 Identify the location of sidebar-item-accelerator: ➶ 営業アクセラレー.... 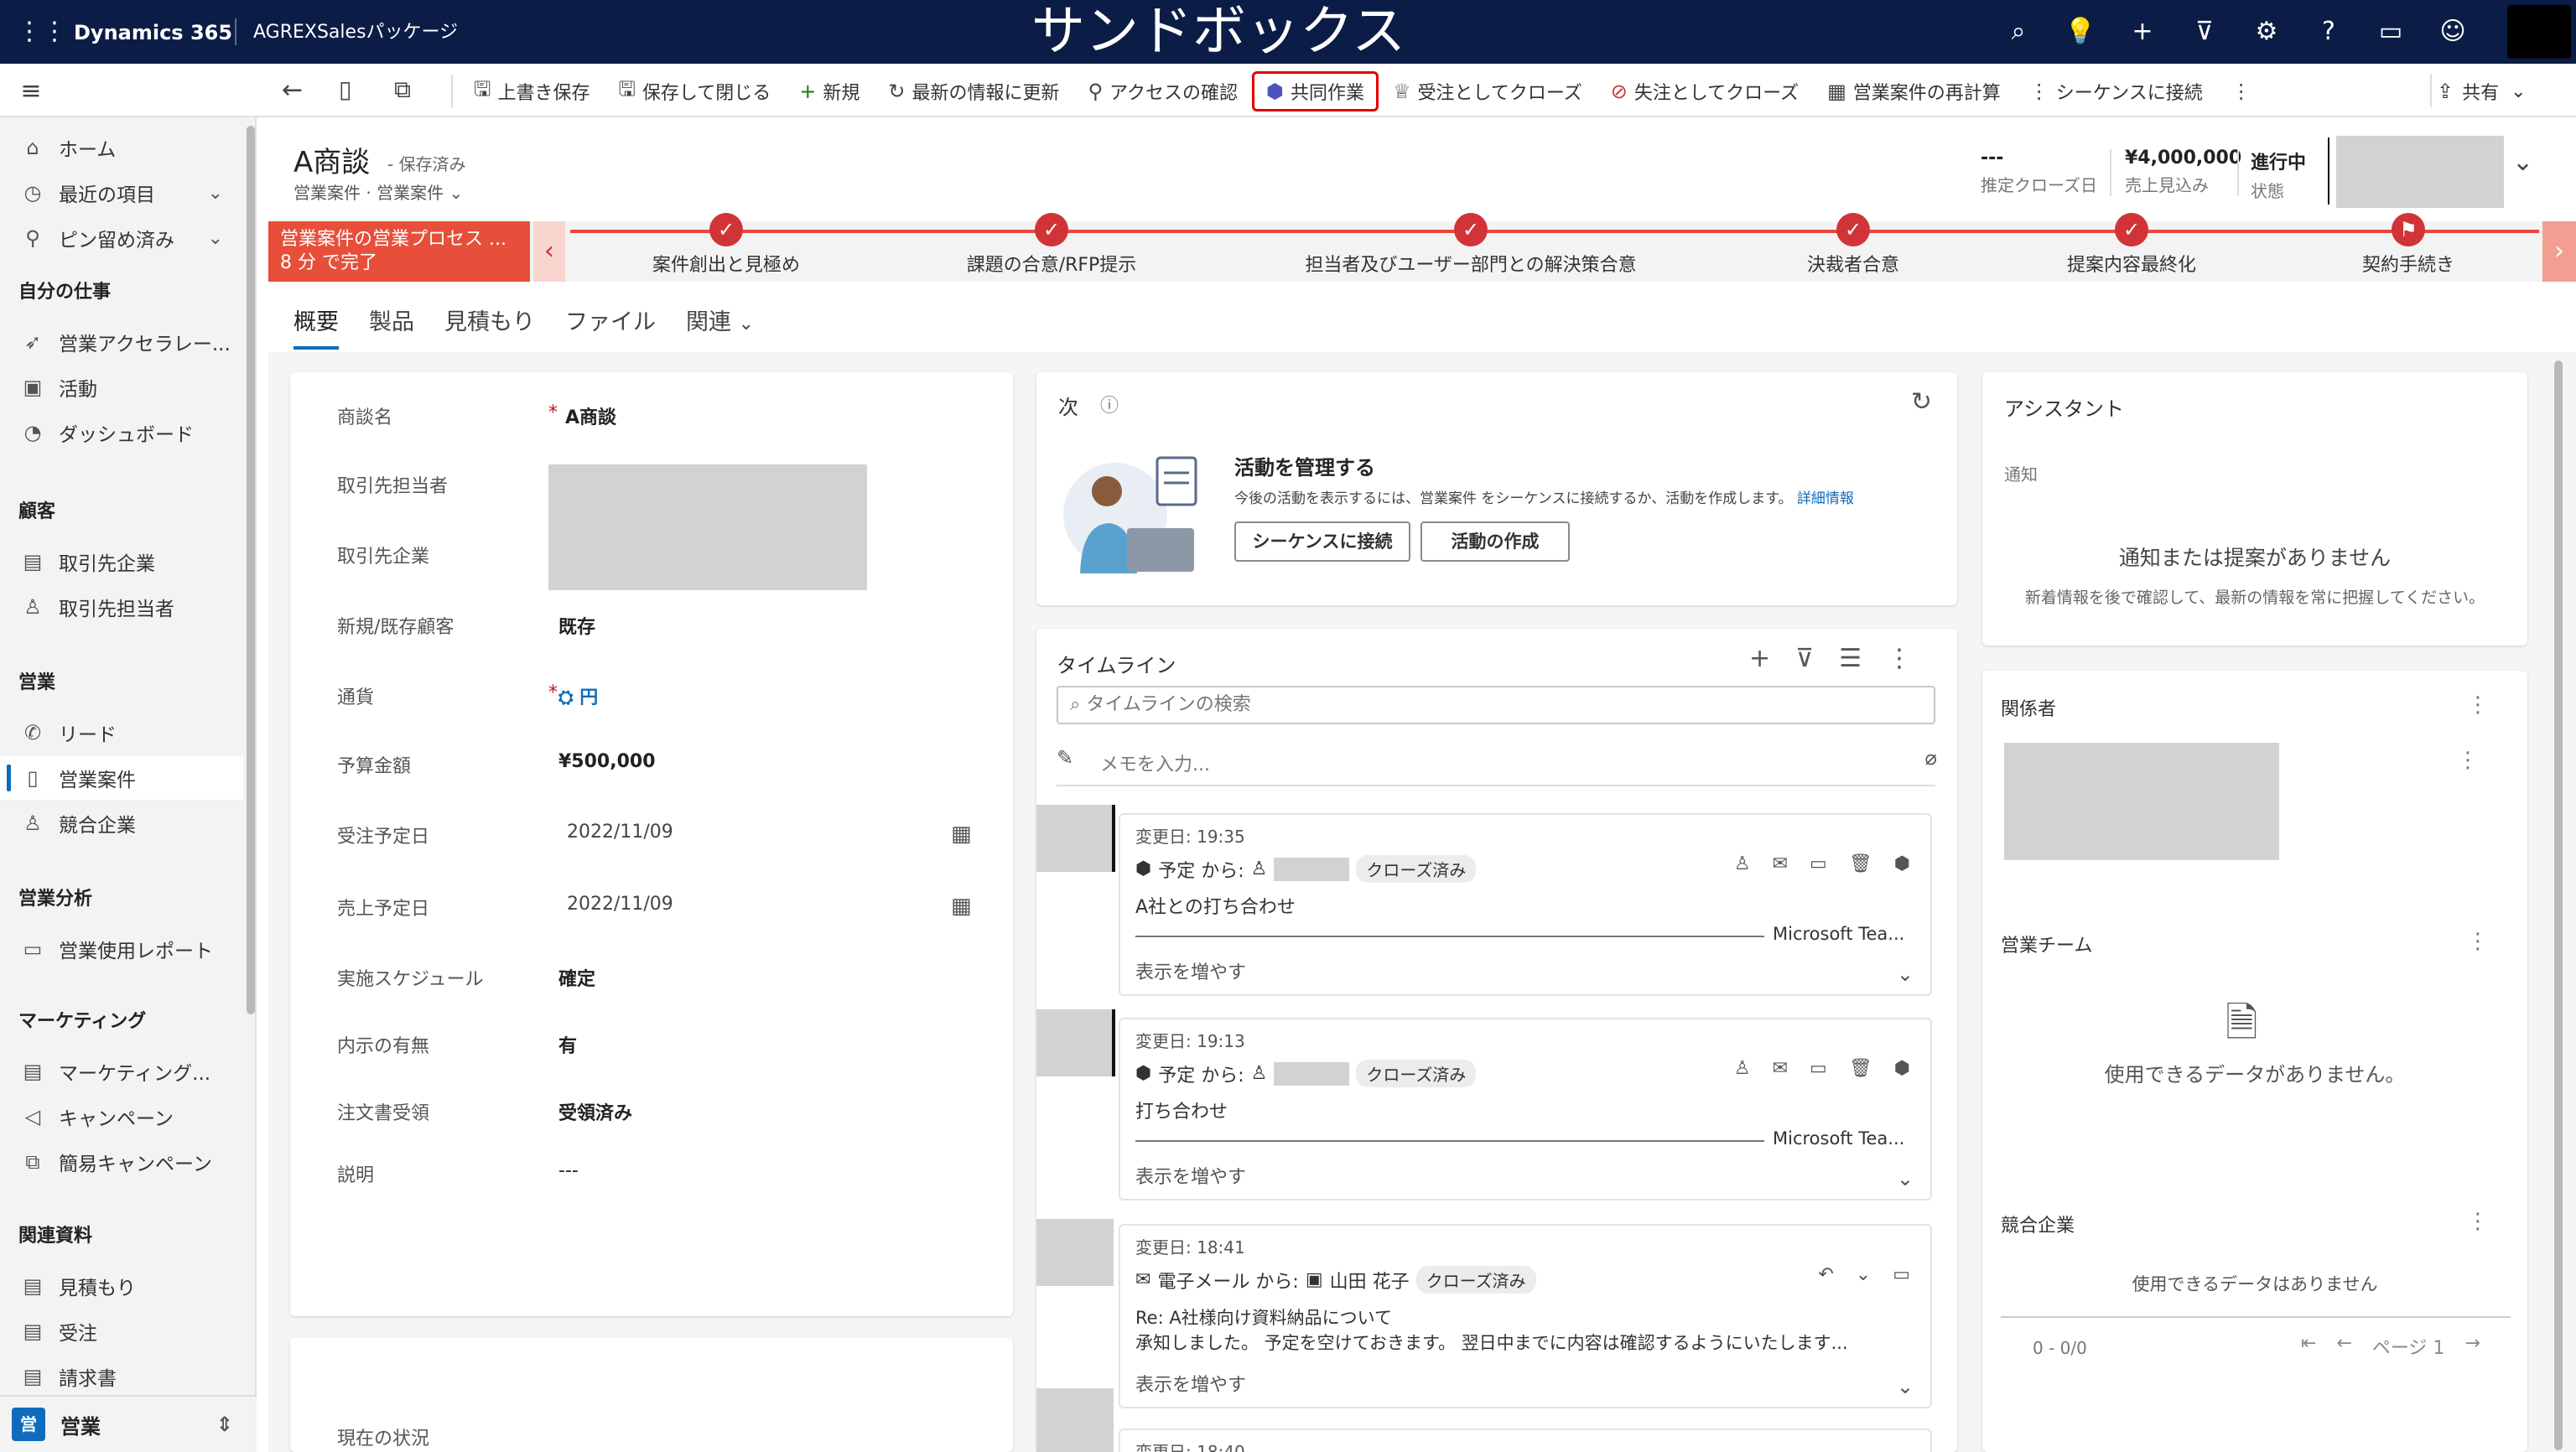
(121, 342).